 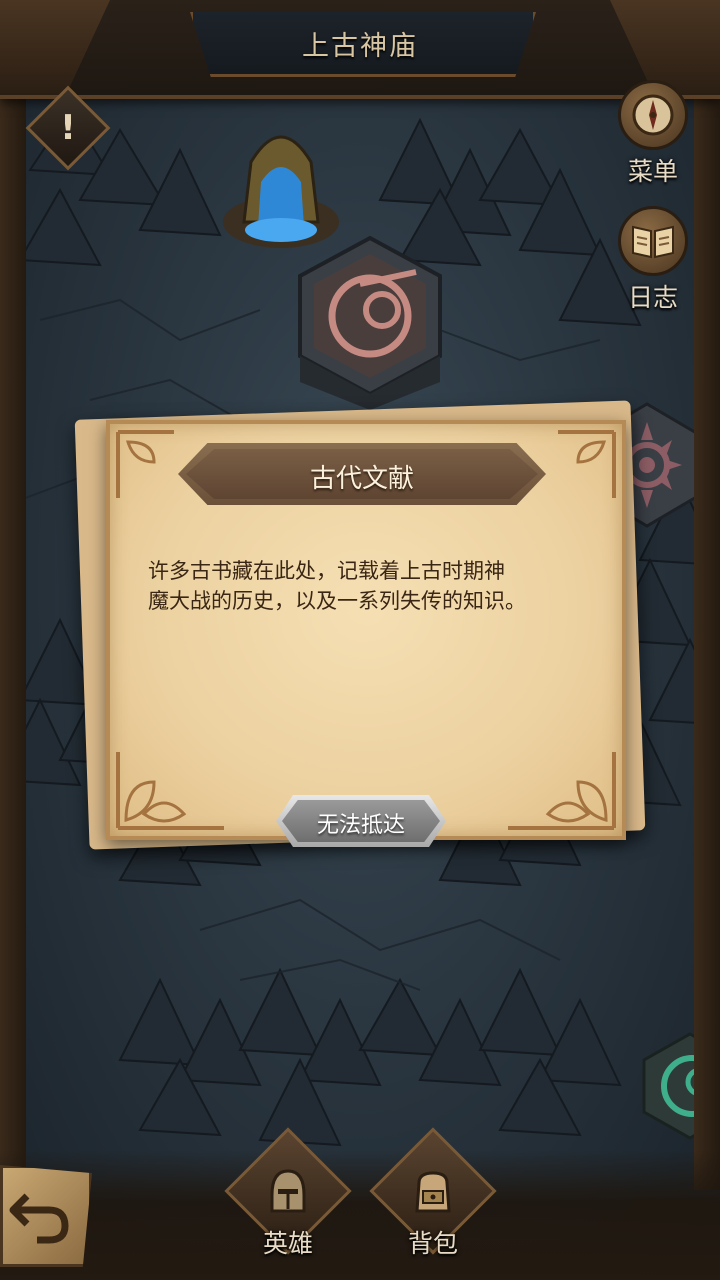 I want to click on journal-button: 日志, so click(x=653, y=260).